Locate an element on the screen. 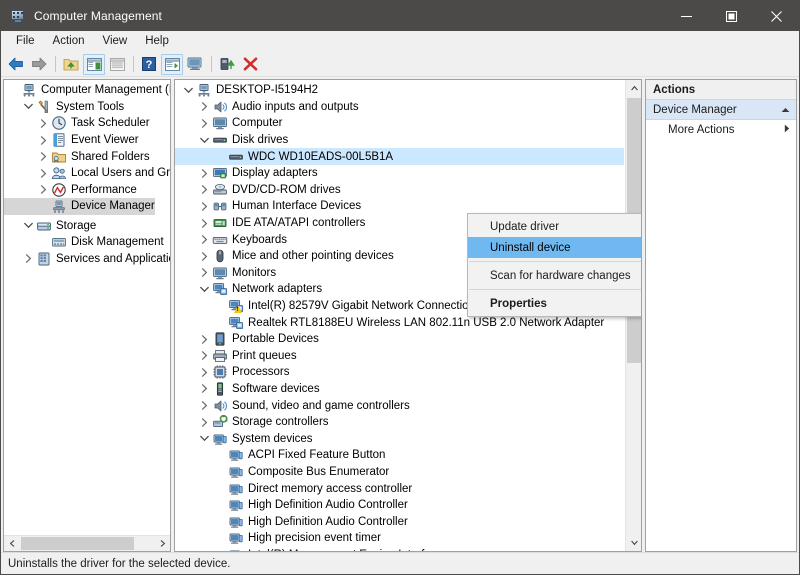 This screenshot has width=800, height=575. tree-item: Composite Bus Enumerator is located at coordinates (399, 472).